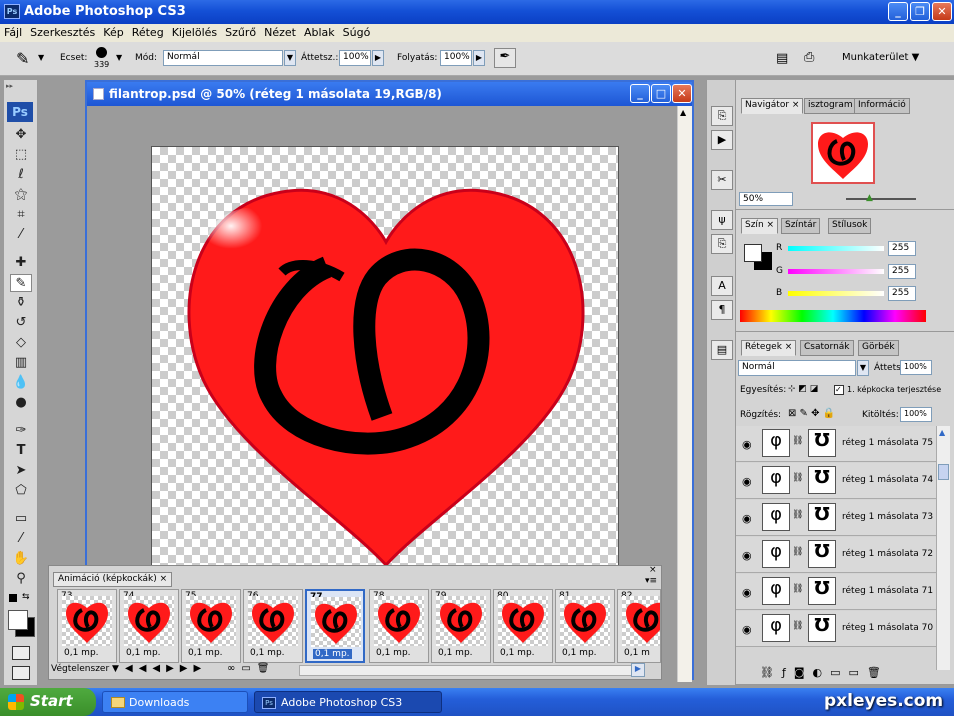 This screenshot has width=954, height=716. What do you see at coordinates (766, 199) in the screenshot?
I see `navigator-zoom-input: 50%` at bounding box center [766, 199].